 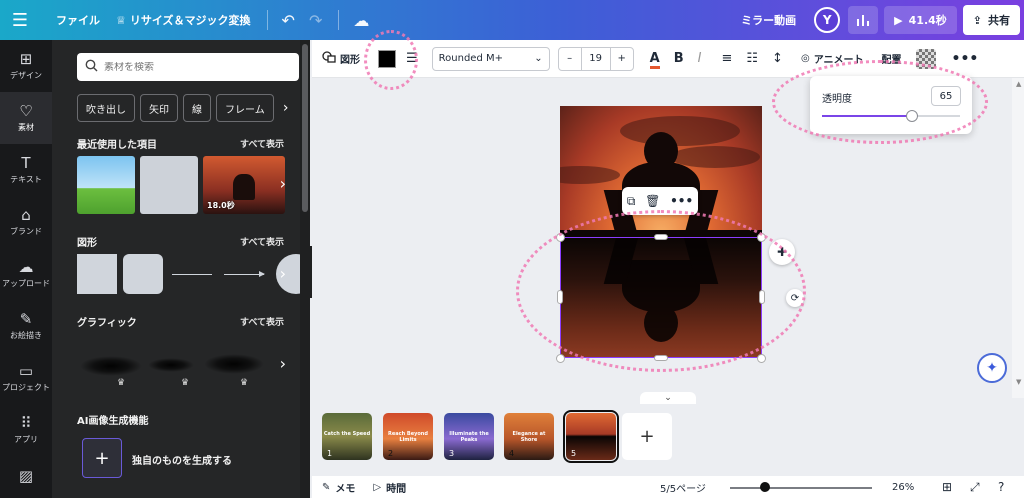 I want to click on page-thumbnail: Reach Beyond Limits 2, so click(x=408, y=436).